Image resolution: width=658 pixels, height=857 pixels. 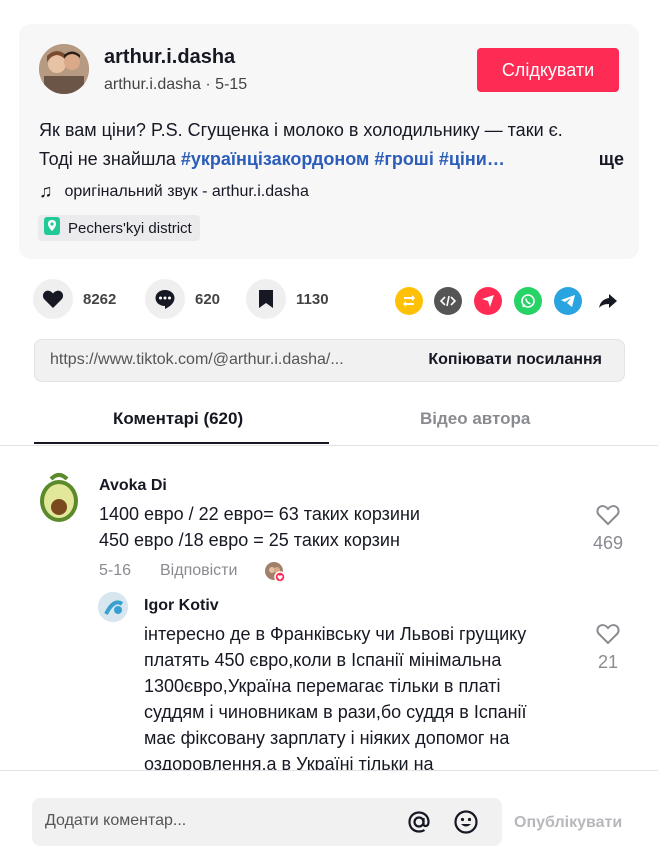 What do you see at coordinates (287, 299) in the screenshot?
I see `save-action: 1130` at bounding box center [287, 299].